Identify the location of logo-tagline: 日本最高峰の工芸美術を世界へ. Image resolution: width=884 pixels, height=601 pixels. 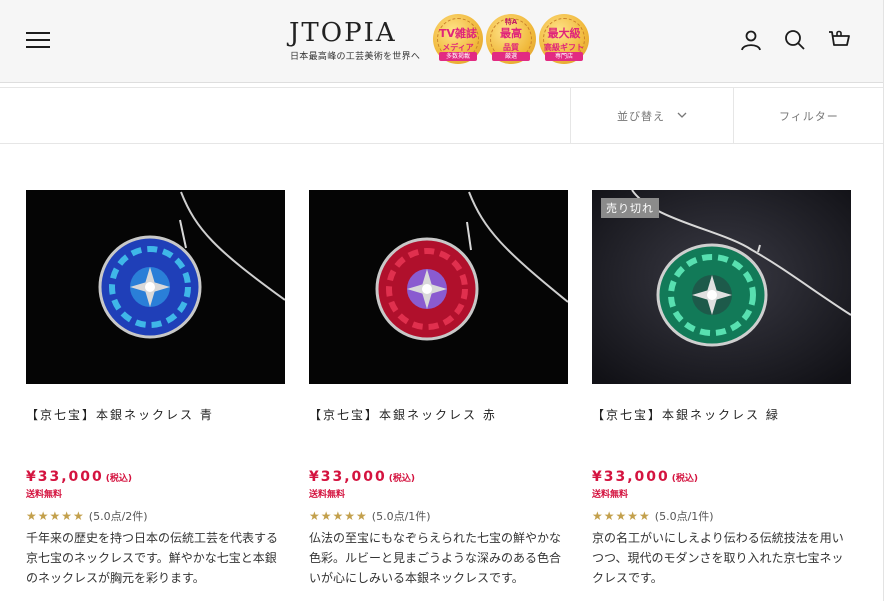
(355, 57).